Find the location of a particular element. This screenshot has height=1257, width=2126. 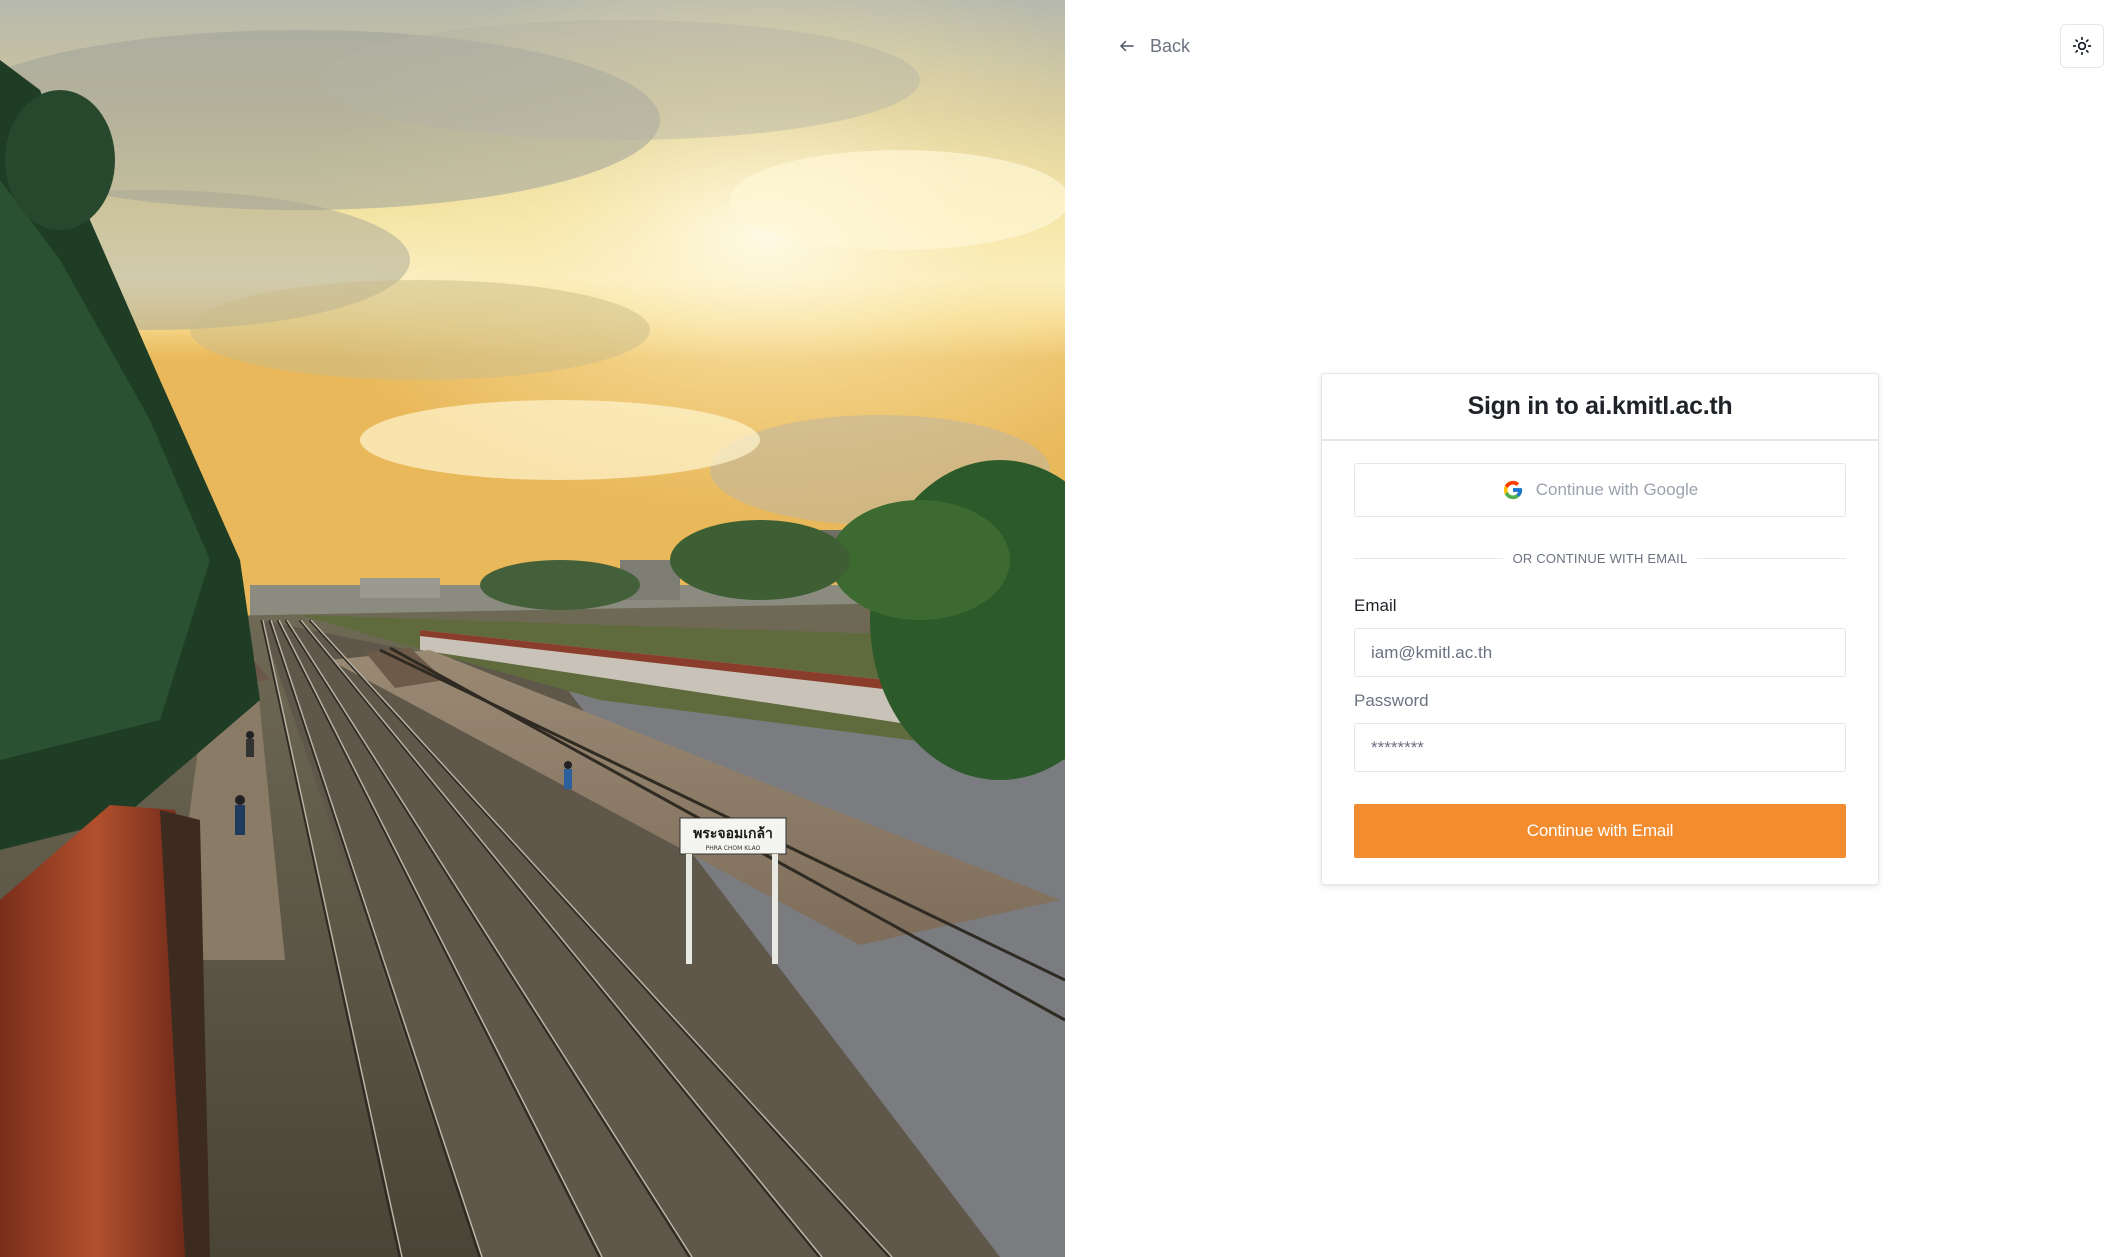

password-field is located at coordinates (1600, 747).